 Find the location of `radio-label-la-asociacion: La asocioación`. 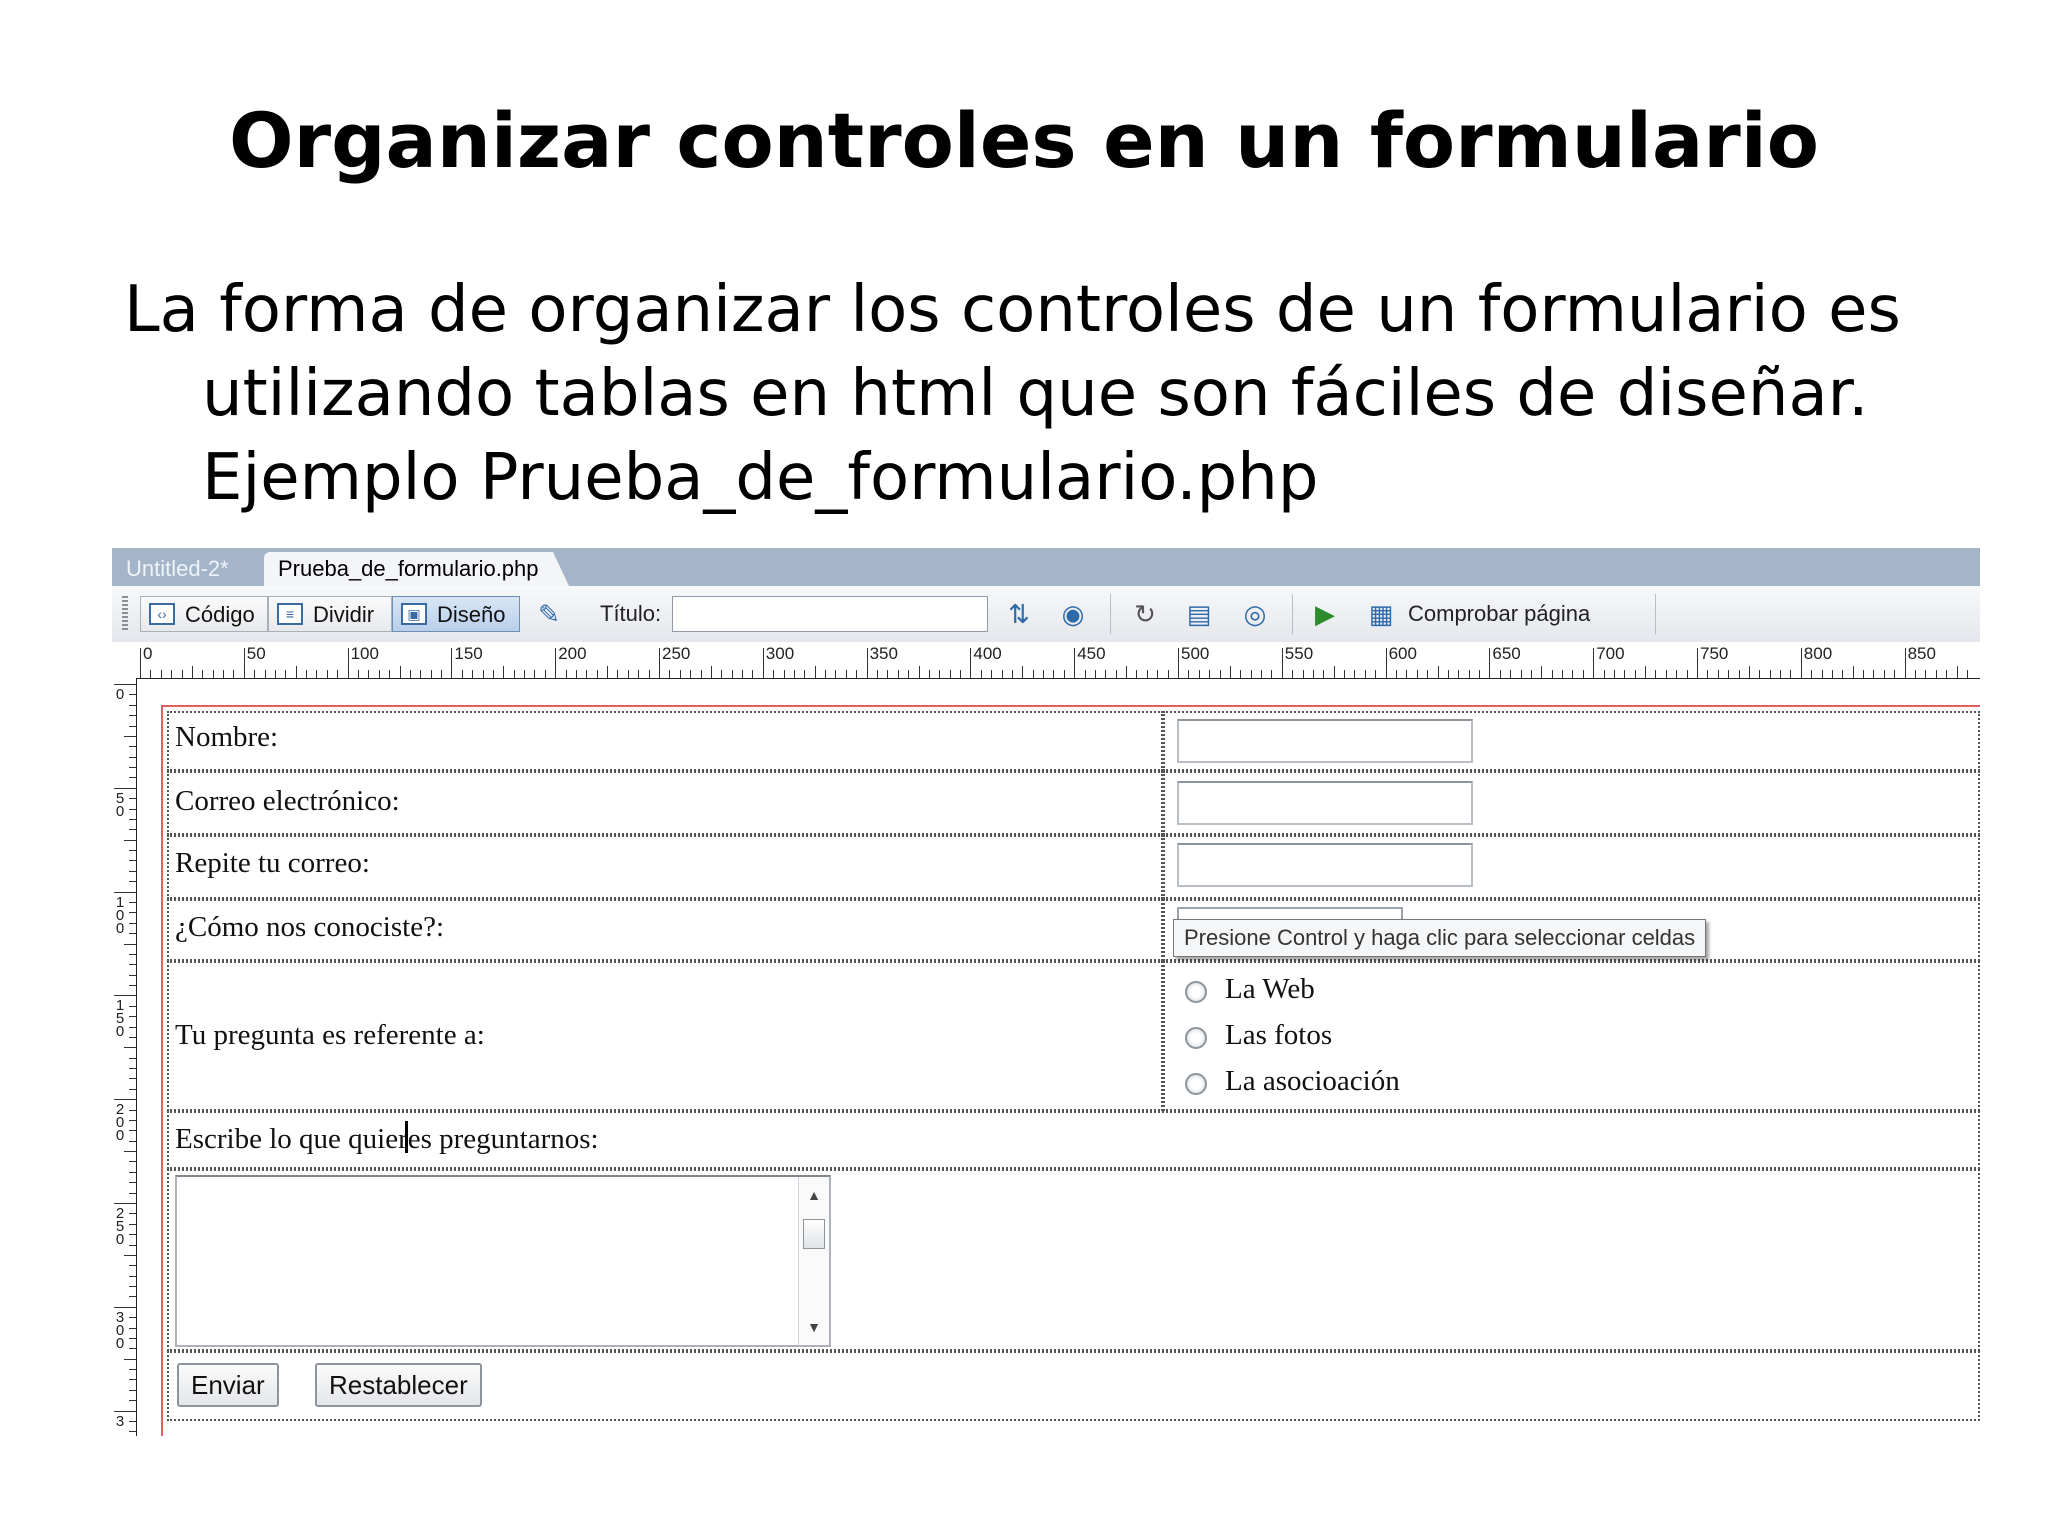

radio-label-la-asociacion: La asocioación is located at coordinates (1312, 1081).